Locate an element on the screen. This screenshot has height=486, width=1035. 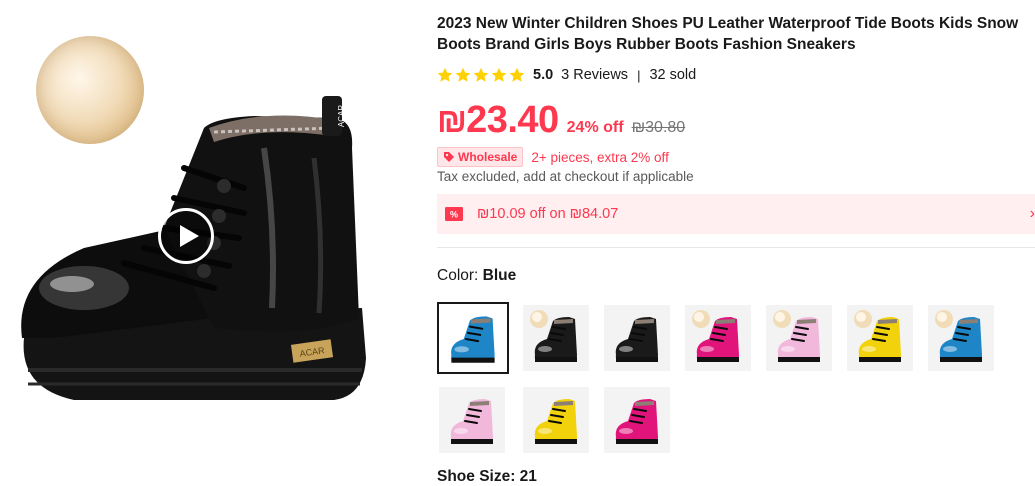
color-label: Color: Blue is located at coordinates (476, 276).